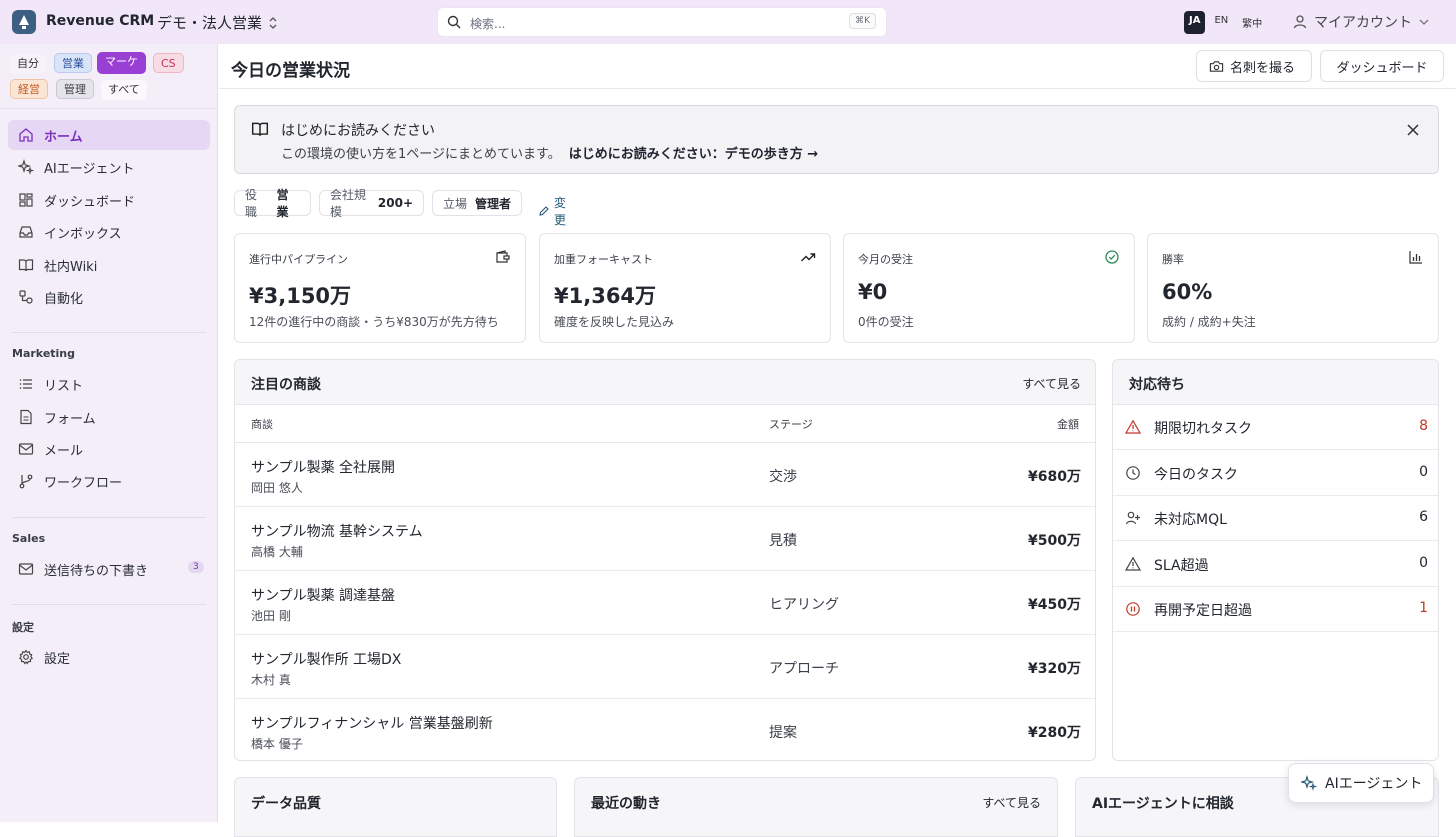 This screenshot has height=837, width=1456. I want to click on table-row: サンプル製作所 工場DX 木村 真 アプローチ ¥320万, so click(665, 667).